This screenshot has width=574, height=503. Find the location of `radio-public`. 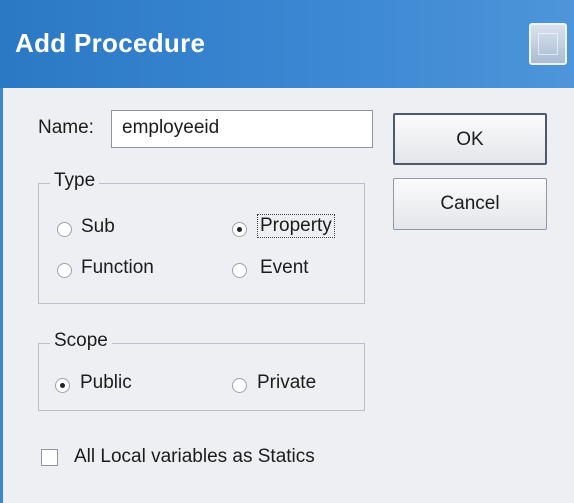

radio-public is located at coordinates (62, 385).